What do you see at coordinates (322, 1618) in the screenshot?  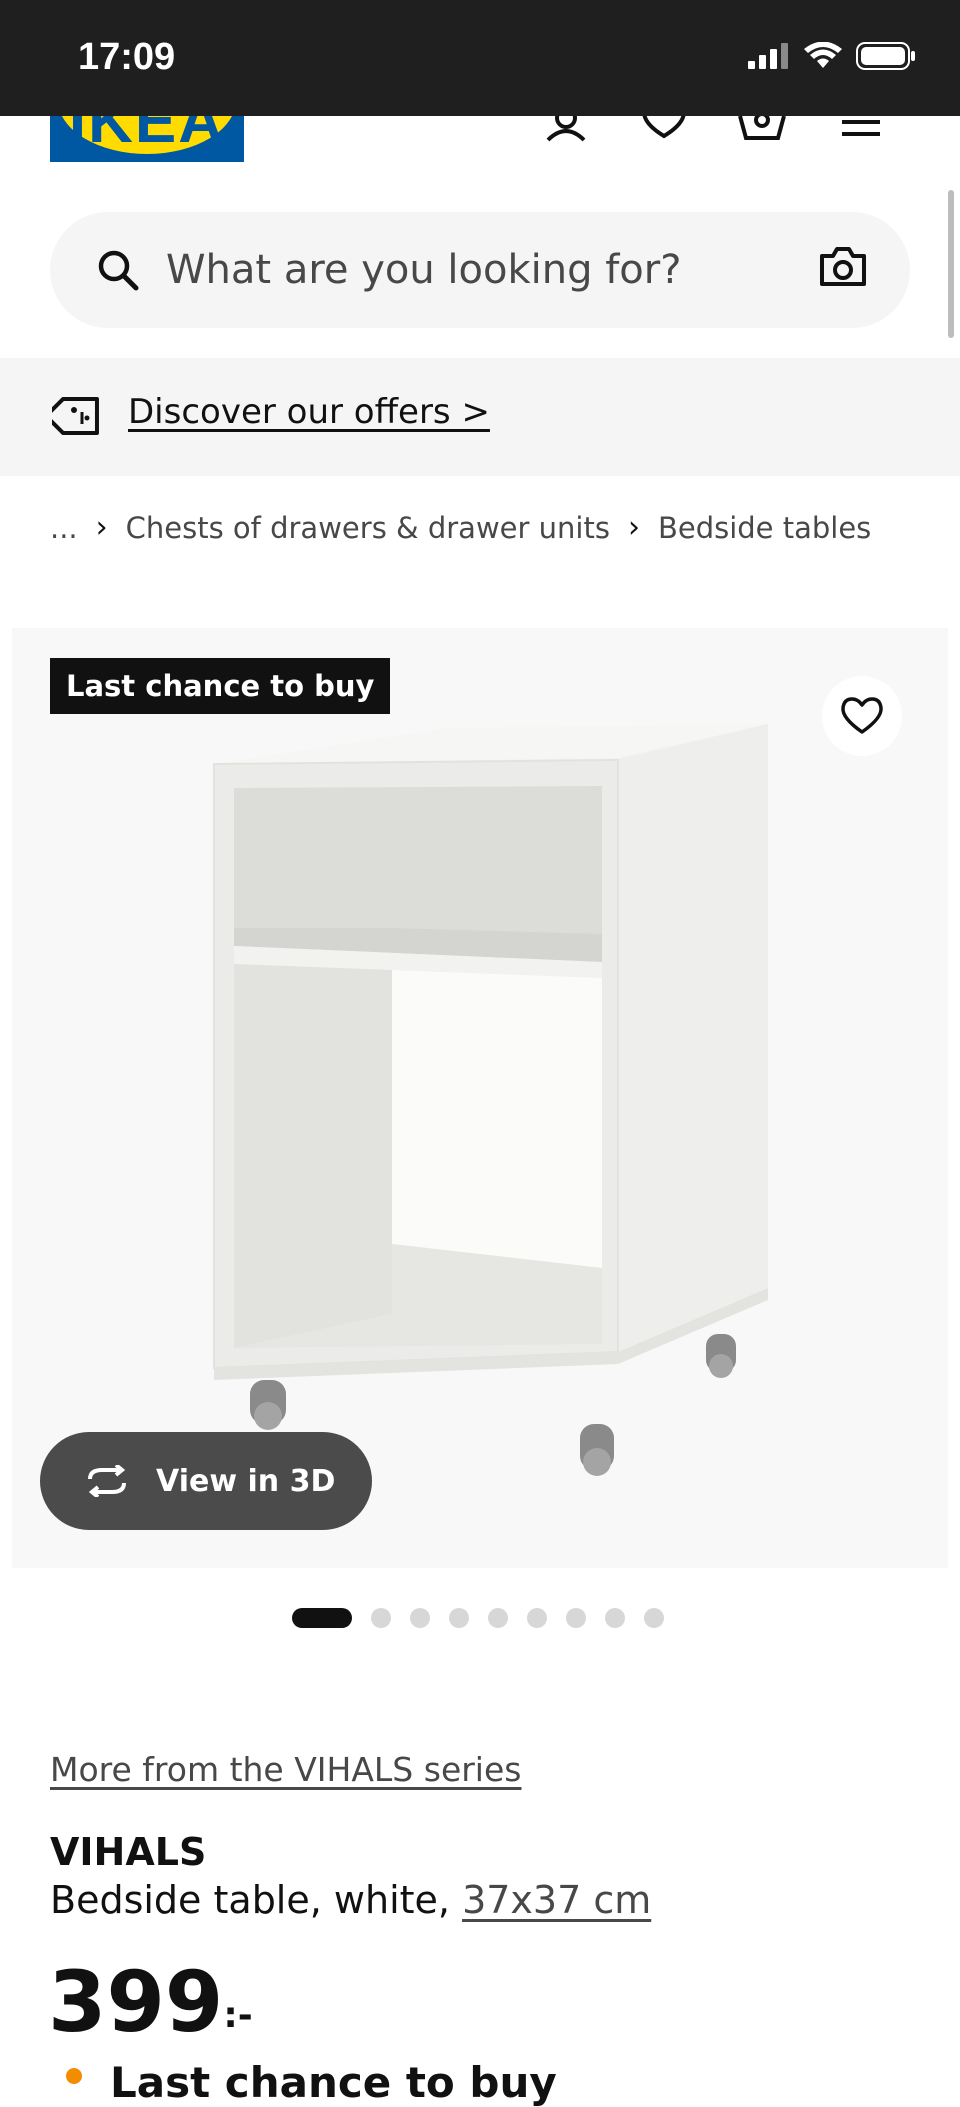 I see `carousel-dot-active` at bounding box center [322, 1618].